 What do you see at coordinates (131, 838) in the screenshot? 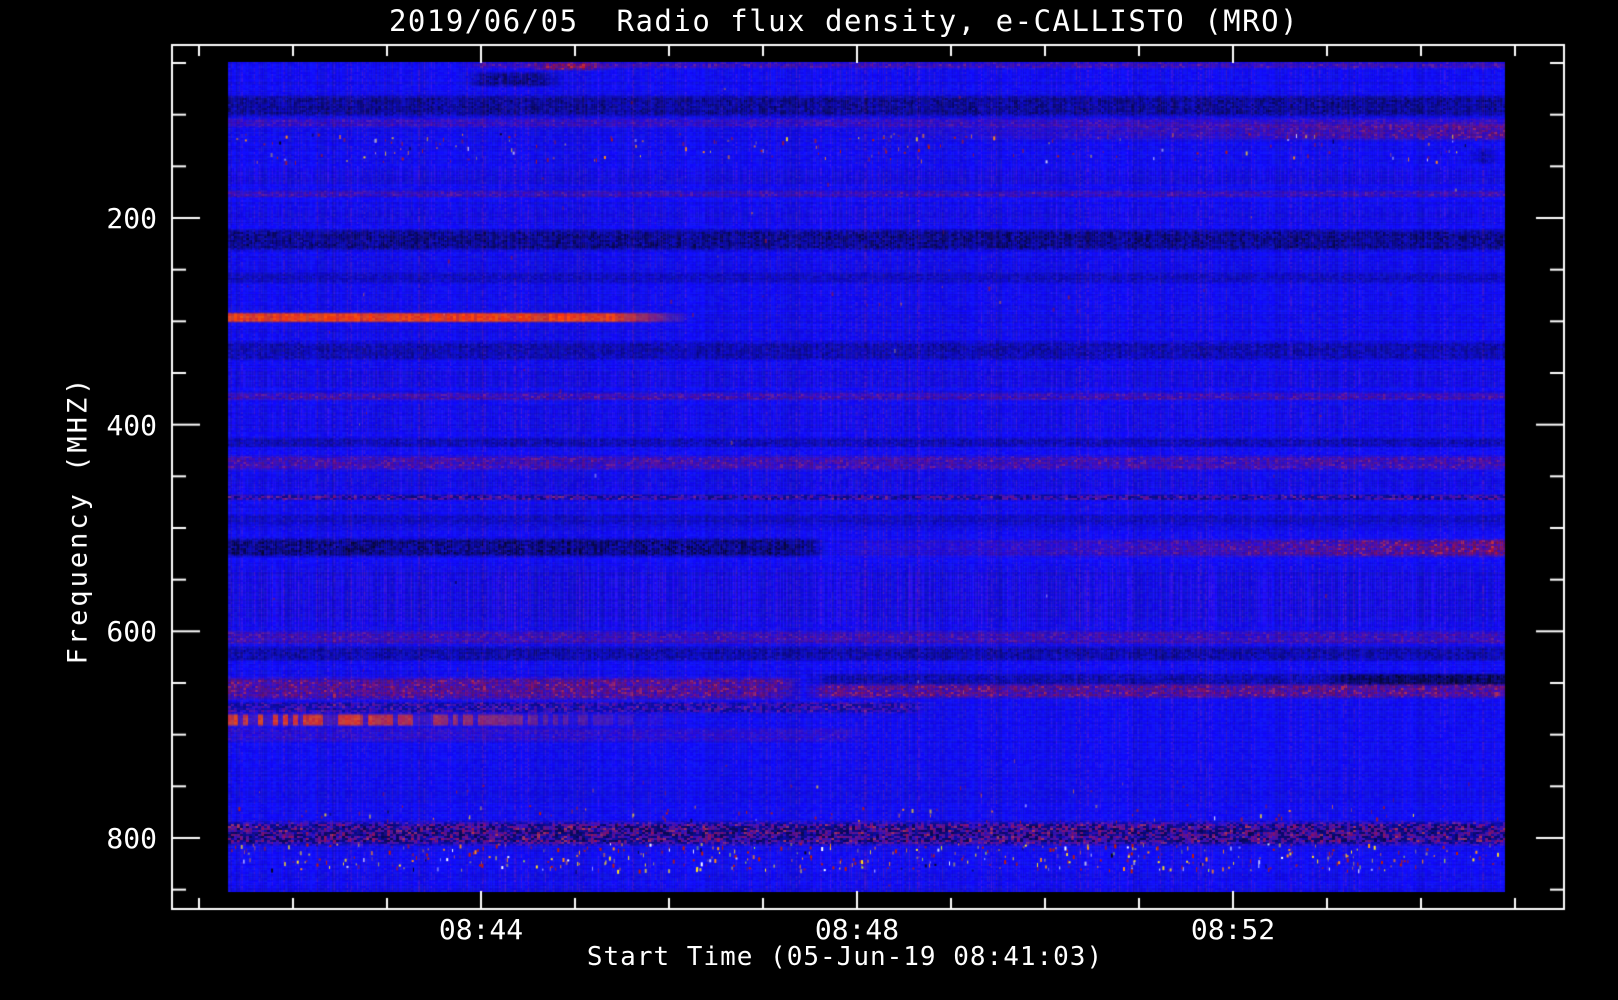
I see `y-tick-label: 800` at bounding box center [131, 838].